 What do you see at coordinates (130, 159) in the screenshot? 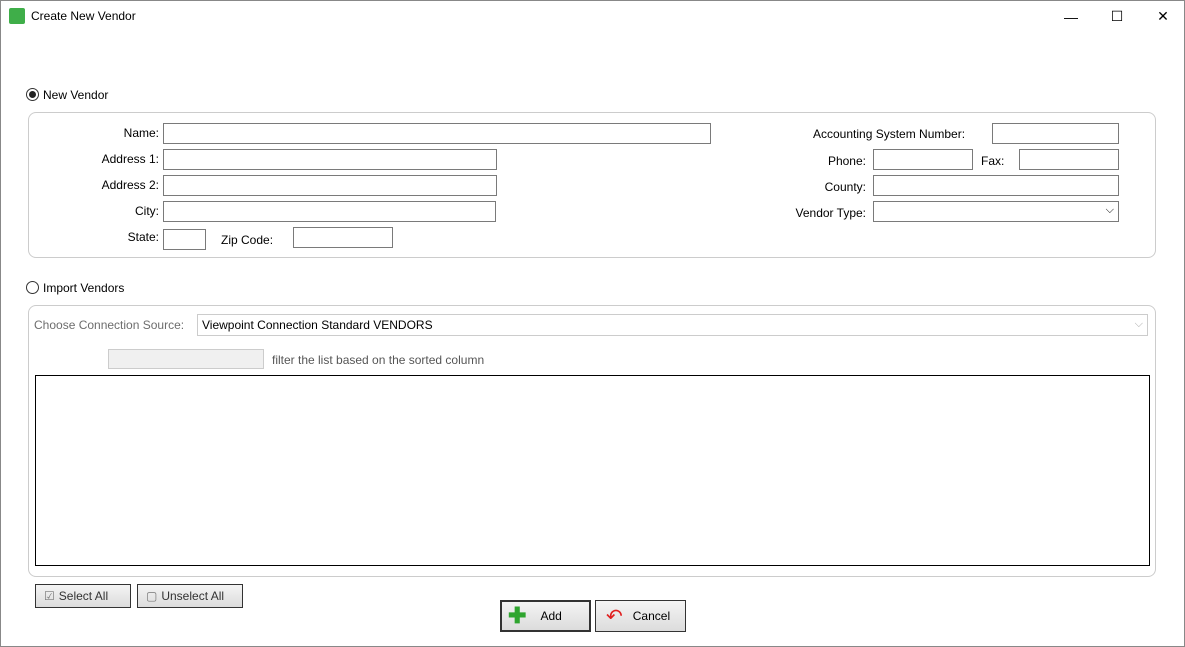
I see `address1-label: Address 1:` at bounding box center [130, 159].